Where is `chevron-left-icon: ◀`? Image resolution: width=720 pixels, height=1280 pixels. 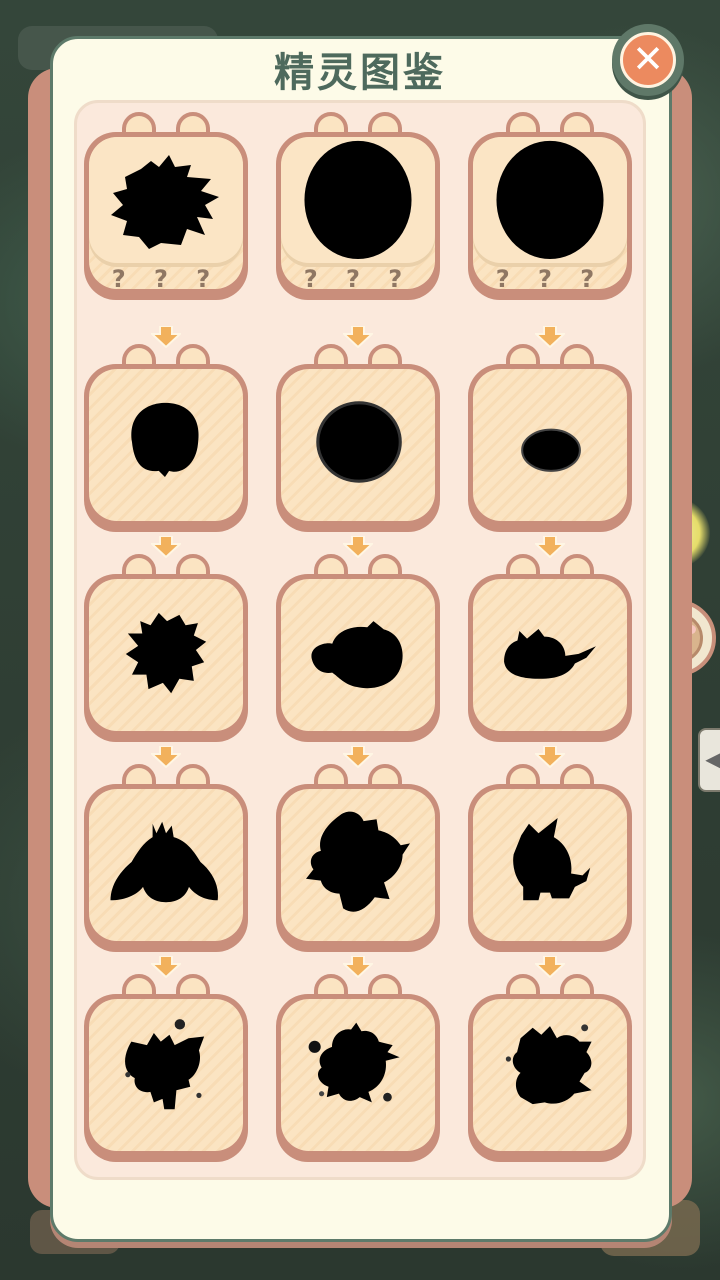 chevron-left-icon: ◀ is located at coordinates (712, 759).